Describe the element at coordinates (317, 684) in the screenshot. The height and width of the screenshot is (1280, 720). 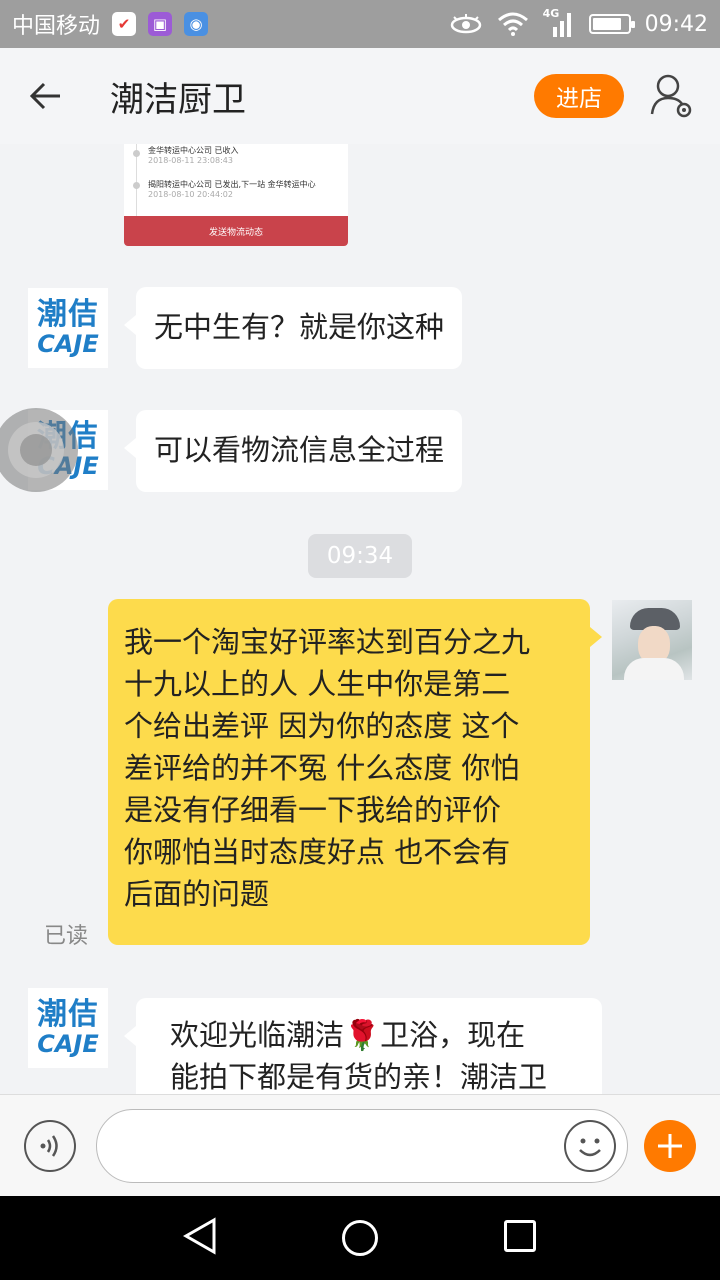
I see `message-line: 十九以上的人 人生中你是第二` at that location.